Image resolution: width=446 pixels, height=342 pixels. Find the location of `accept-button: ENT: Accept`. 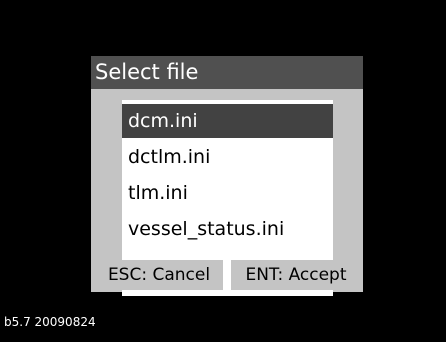

accept-button: ENT: Accept is located at coordinates (296, 275).